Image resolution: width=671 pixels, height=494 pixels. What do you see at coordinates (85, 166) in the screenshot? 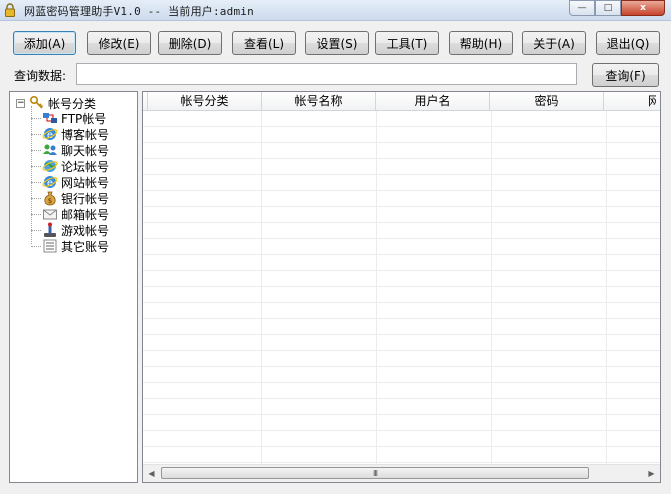
I see `tree-item-label: 论坛帐号` at bounding box center [85, 166].